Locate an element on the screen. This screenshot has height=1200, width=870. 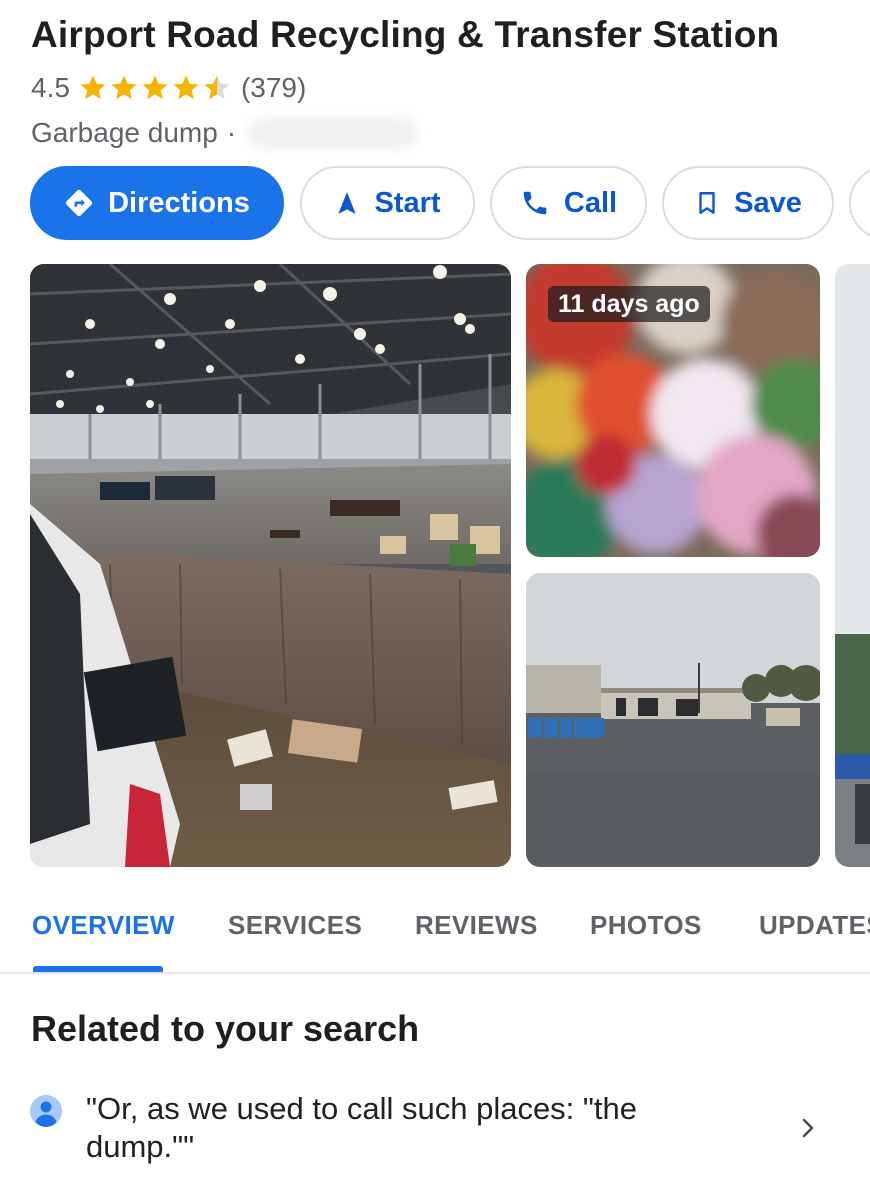
exterior-lot-photo is located at coordinates (673, 720).